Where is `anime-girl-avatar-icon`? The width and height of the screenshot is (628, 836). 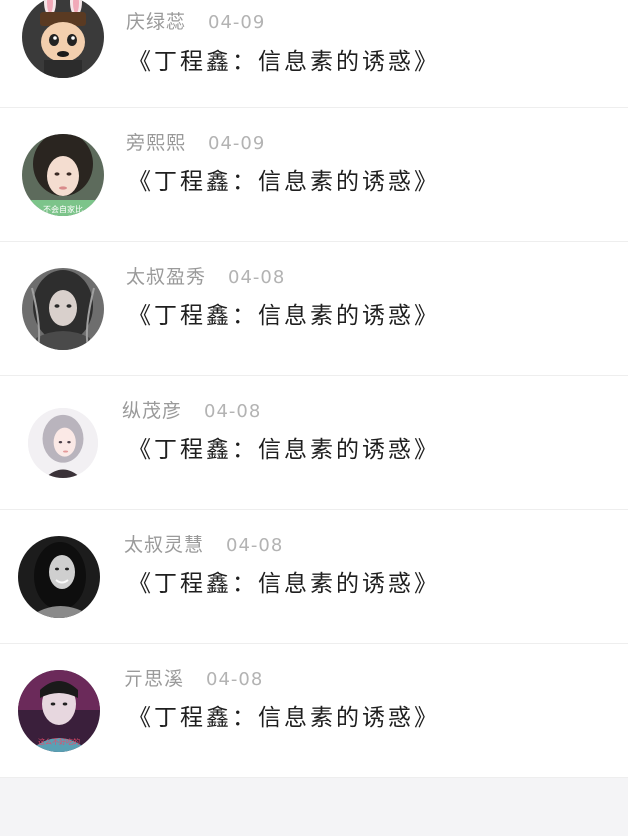
anime-girl-avatar-icon is located at coordinates (63, 309).